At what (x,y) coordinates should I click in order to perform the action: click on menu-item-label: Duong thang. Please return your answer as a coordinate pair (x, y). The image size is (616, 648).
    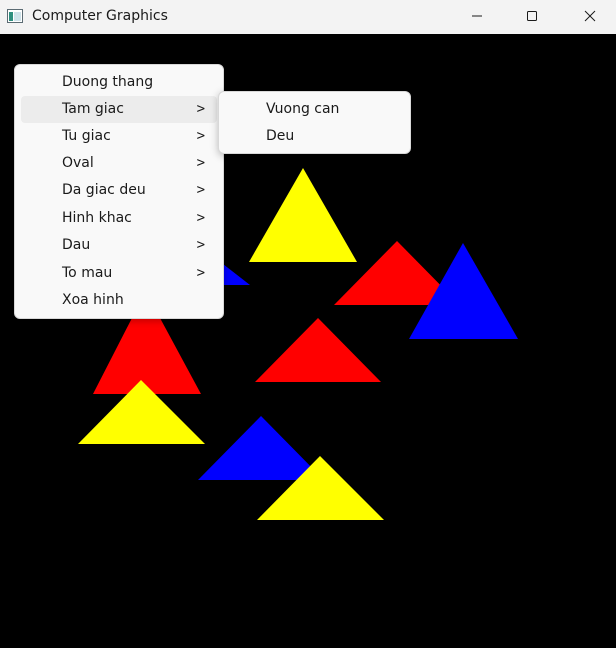
    Looking at the image, I should click on (108, 82).